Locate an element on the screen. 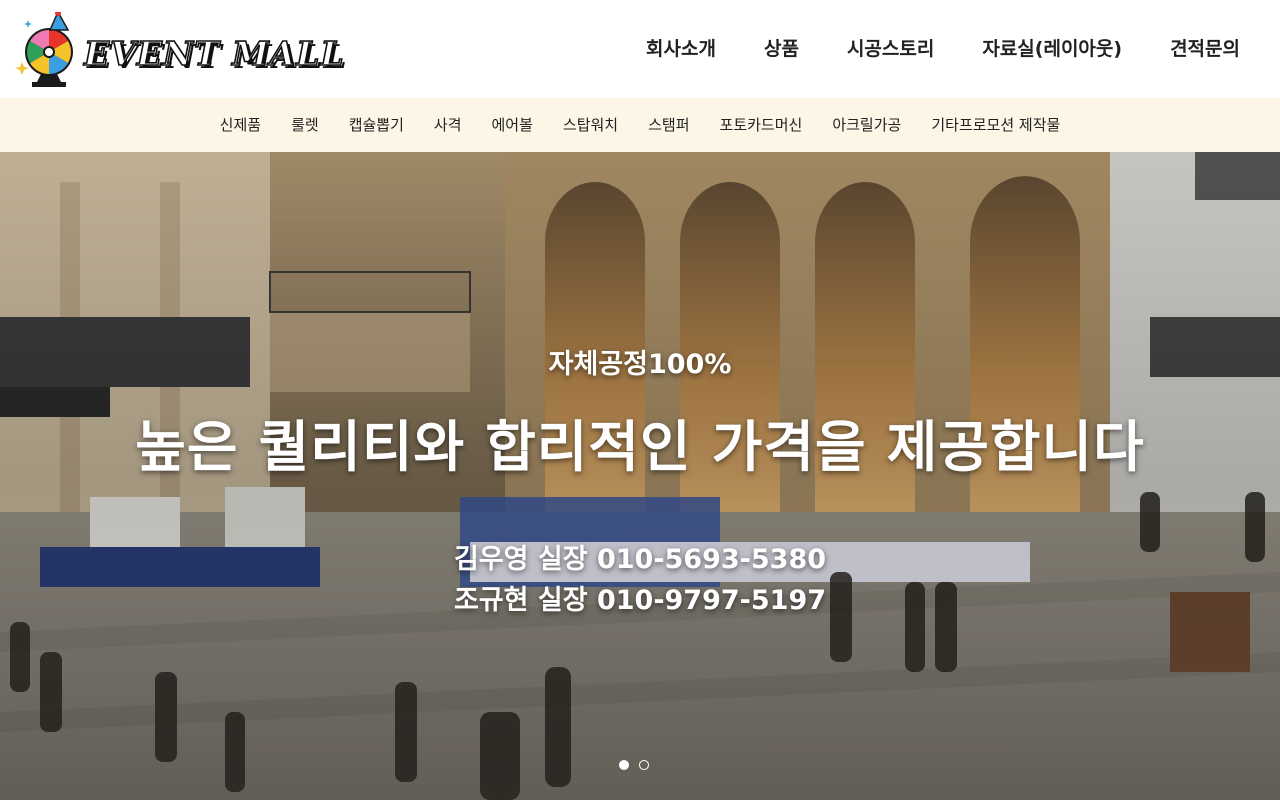 The image size is (1280, 800). nav-products: 상품 is located at coordinates (781, 49).